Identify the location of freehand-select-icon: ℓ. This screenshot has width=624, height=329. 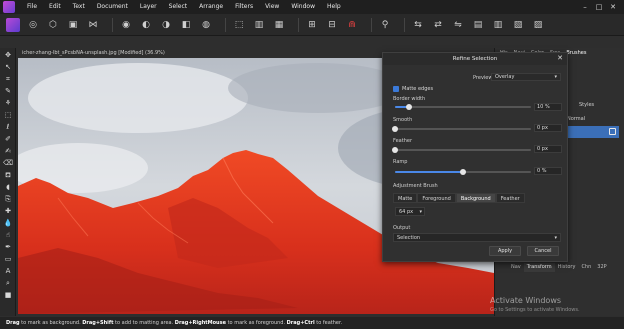
(8, 127).